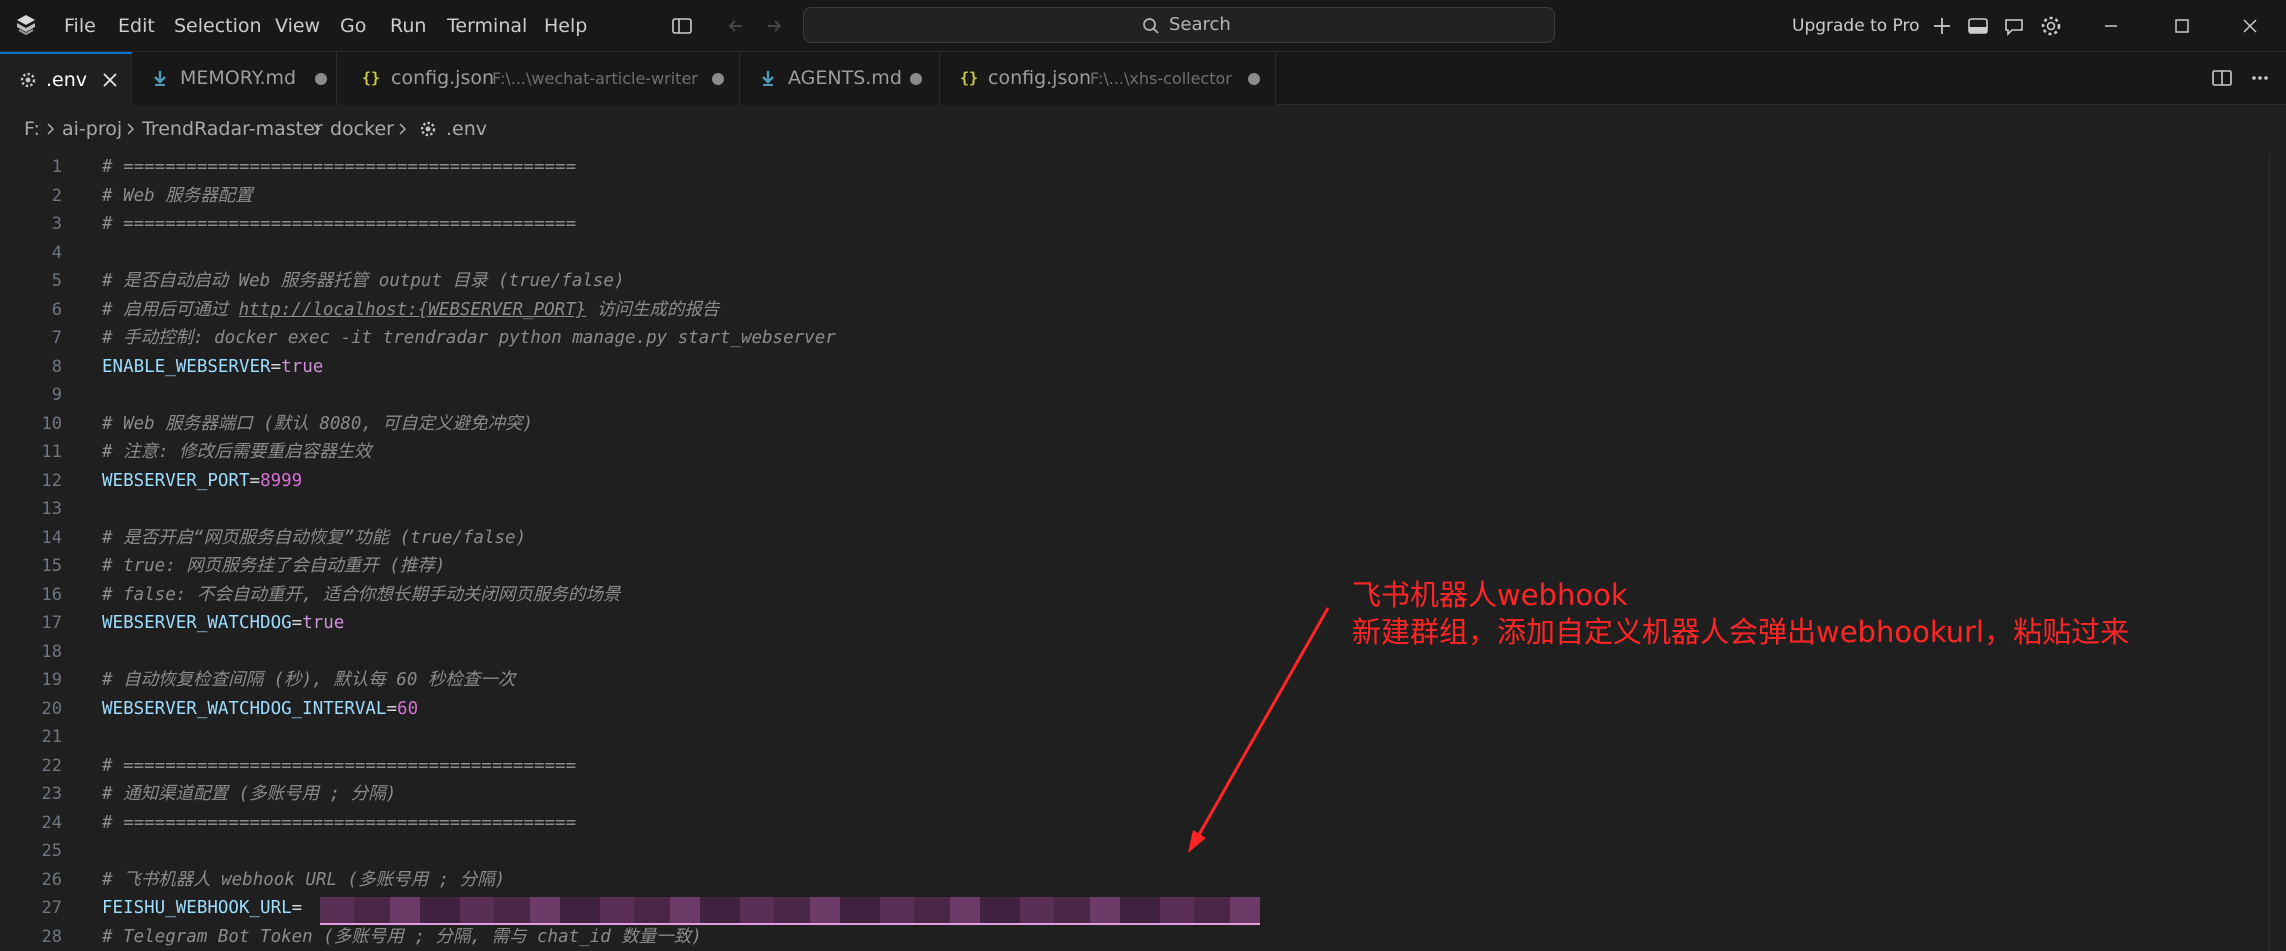 The width and height of the screenshot is (2286, 951). Describe the element at coordinates (353, 26) in the screenshot. I see `menu-go: Go` at that location.